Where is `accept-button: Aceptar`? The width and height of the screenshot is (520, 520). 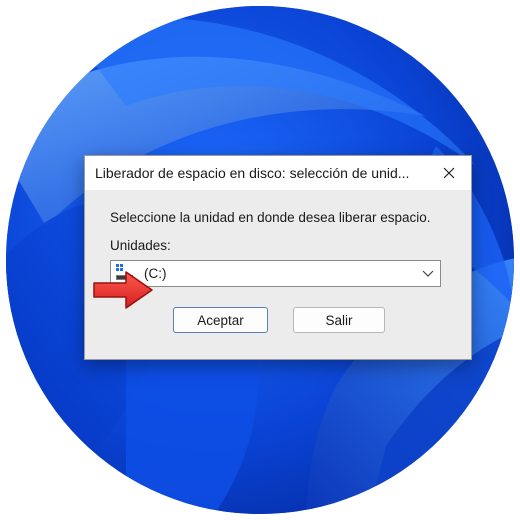 accept-button: Aceptar is located at coordinates (220, 320).